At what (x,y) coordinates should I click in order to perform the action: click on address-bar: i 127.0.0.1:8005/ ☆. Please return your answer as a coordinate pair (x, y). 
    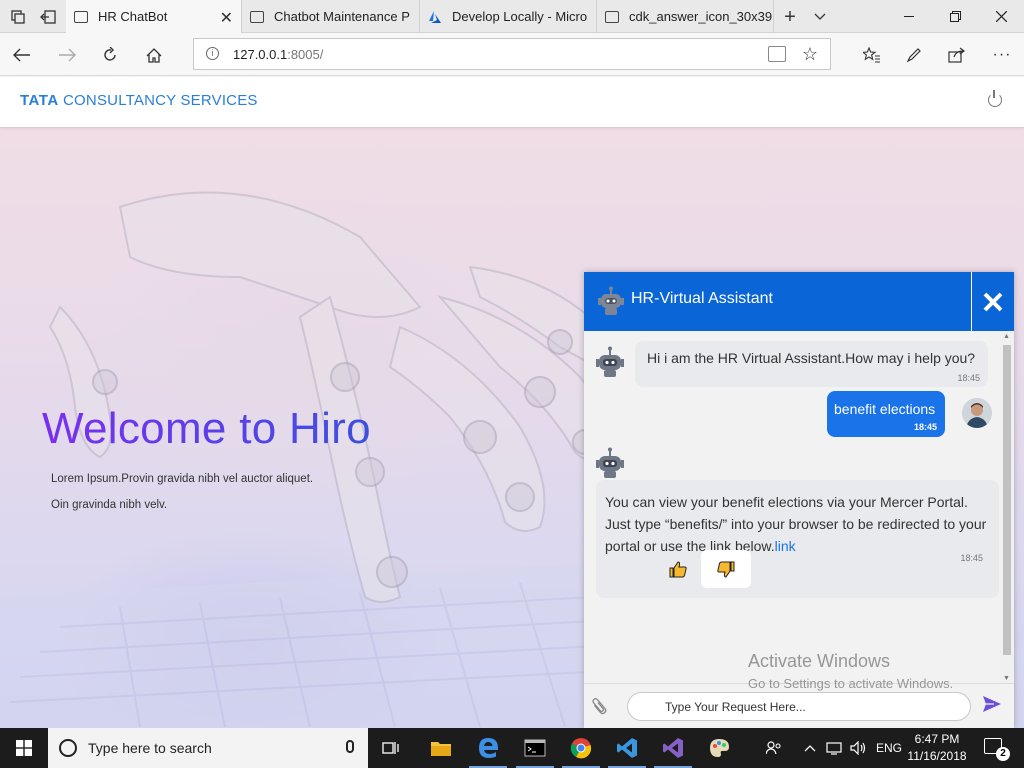
    Looking at the image, I should click on (512, 54).